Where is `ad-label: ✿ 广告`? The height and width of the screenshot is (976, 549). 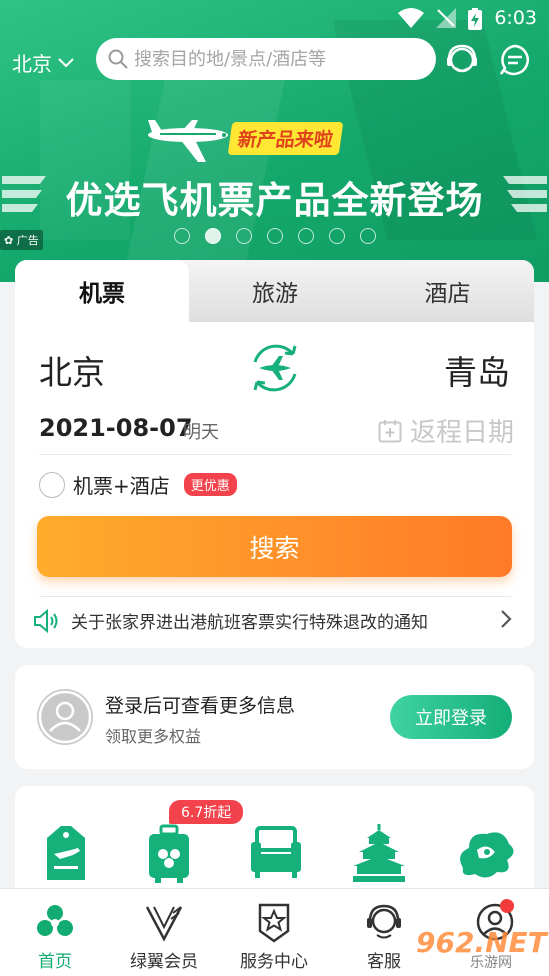
ad-label: ✿ 广告 is located at coordinates (21, 240).